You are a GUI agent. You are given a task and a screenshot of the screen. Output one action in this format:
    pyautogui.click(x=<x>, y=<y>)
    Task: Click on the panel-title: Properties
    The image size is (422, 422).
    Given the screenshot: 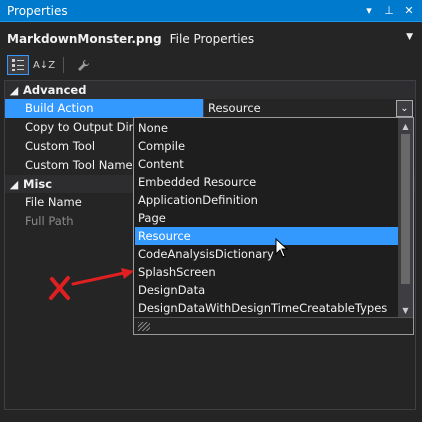 What is the action you would take?
    pyautogui.click(x=37, y=10)
    